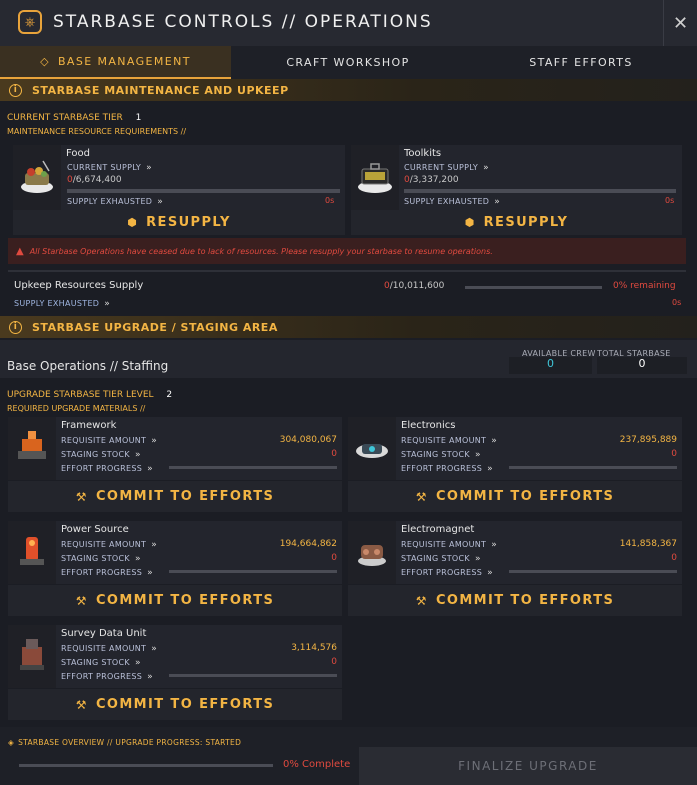  I want to click on electromagnet-requisite-value: 141,858,367, so click(648, 544).